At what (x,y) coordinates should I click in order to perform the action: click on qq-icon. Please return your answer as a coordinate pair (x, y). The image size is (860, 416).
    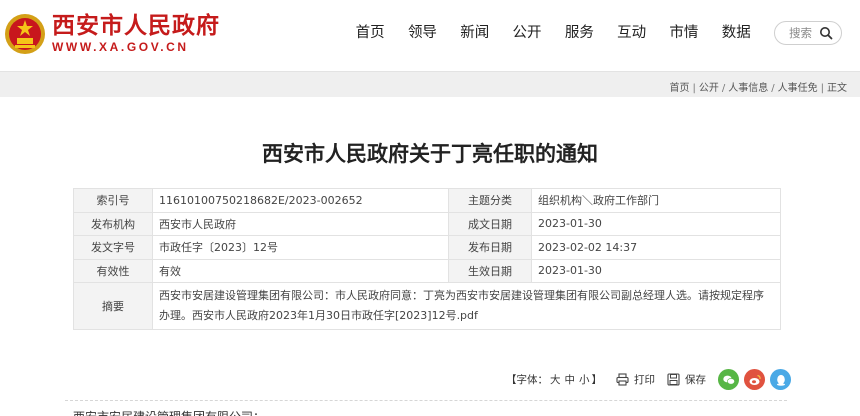
    Looking at the image, I should click on (780, 380).